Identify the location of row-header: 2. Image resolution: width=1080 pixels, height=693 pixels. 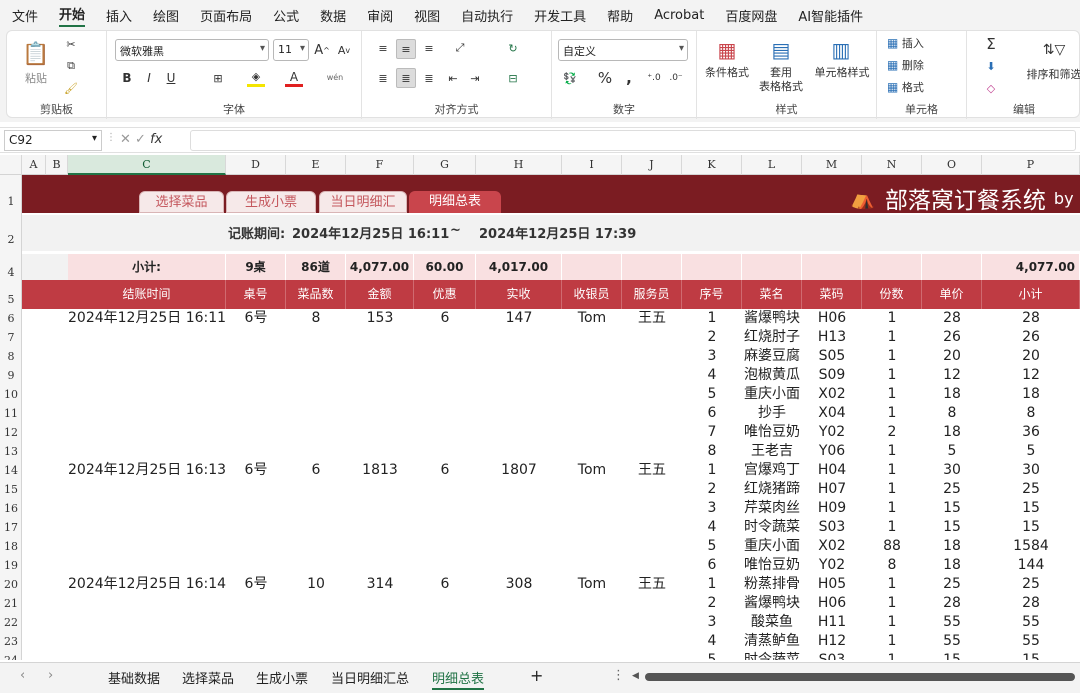
(10, 233).